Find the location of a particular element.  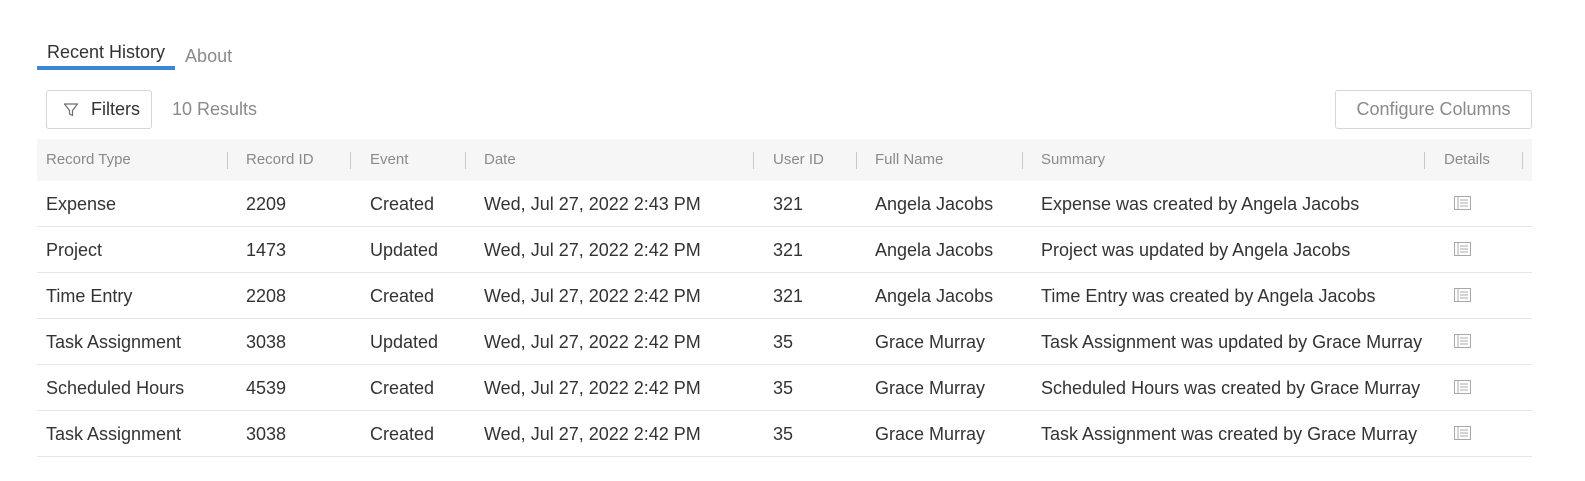

cell-record-type: Project is located at coordinates (74, 250).